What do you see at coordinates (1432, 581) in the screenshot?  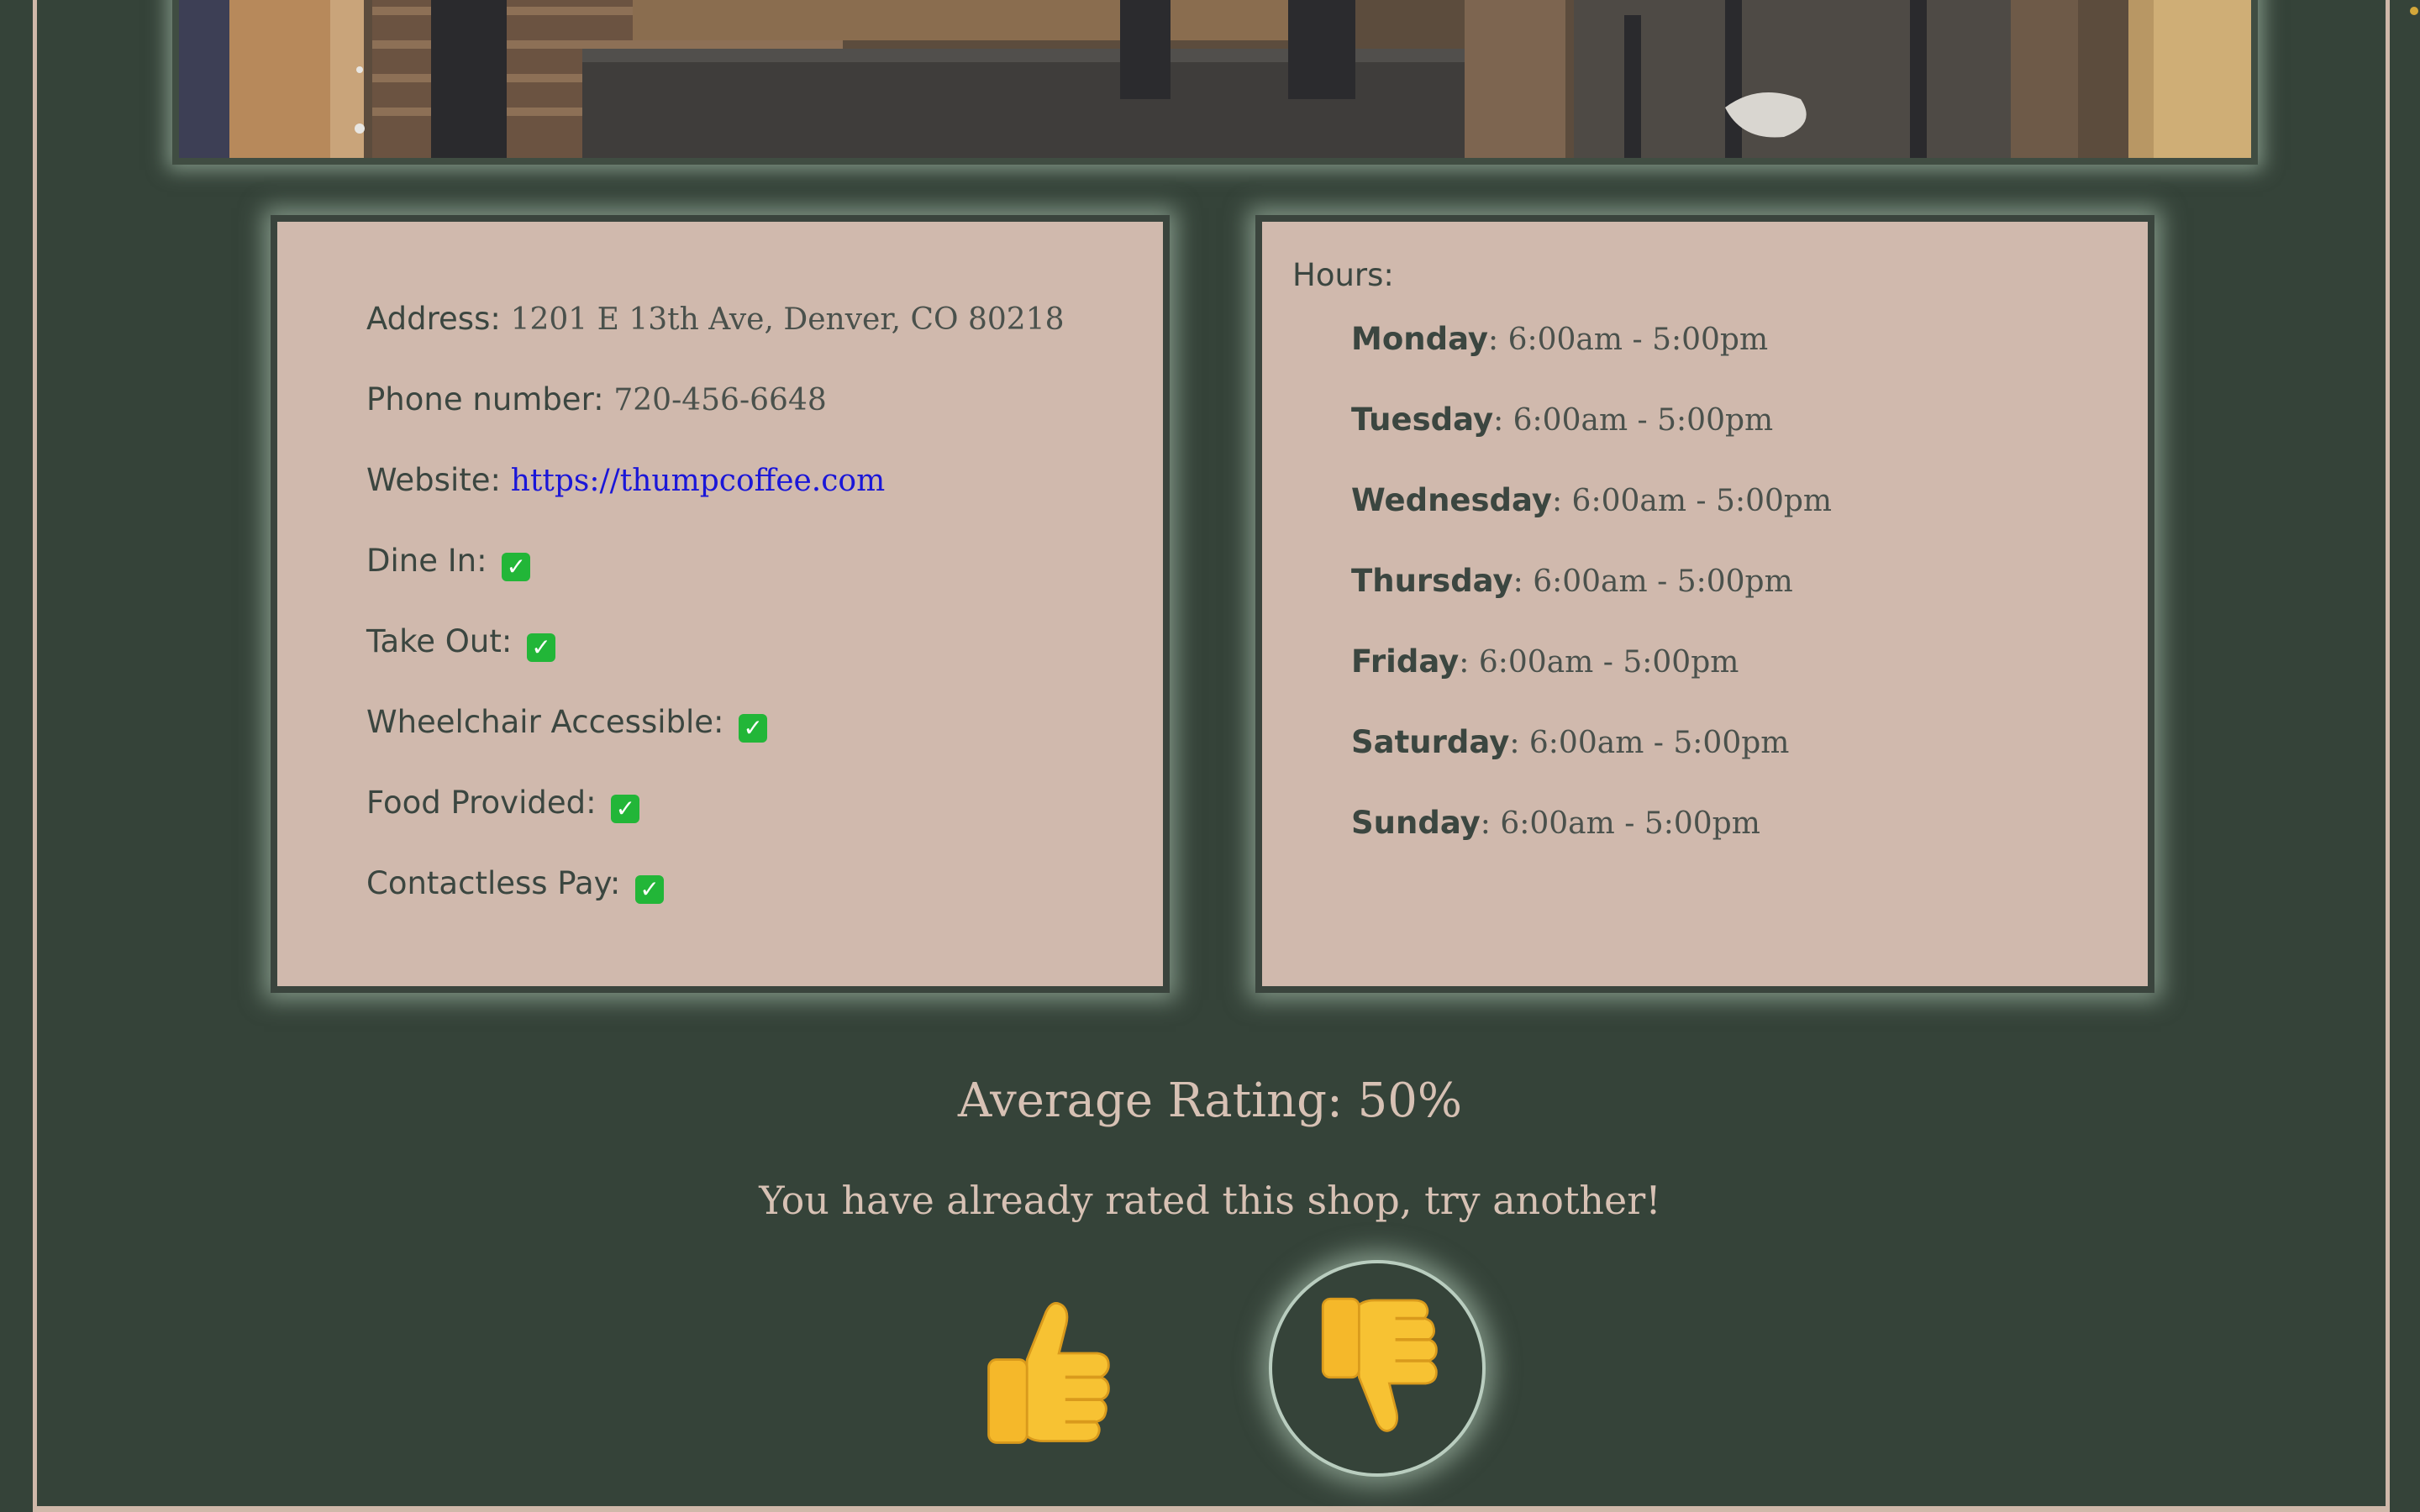 I see `day-name: Thursday` at bounding box center [1432, 581].